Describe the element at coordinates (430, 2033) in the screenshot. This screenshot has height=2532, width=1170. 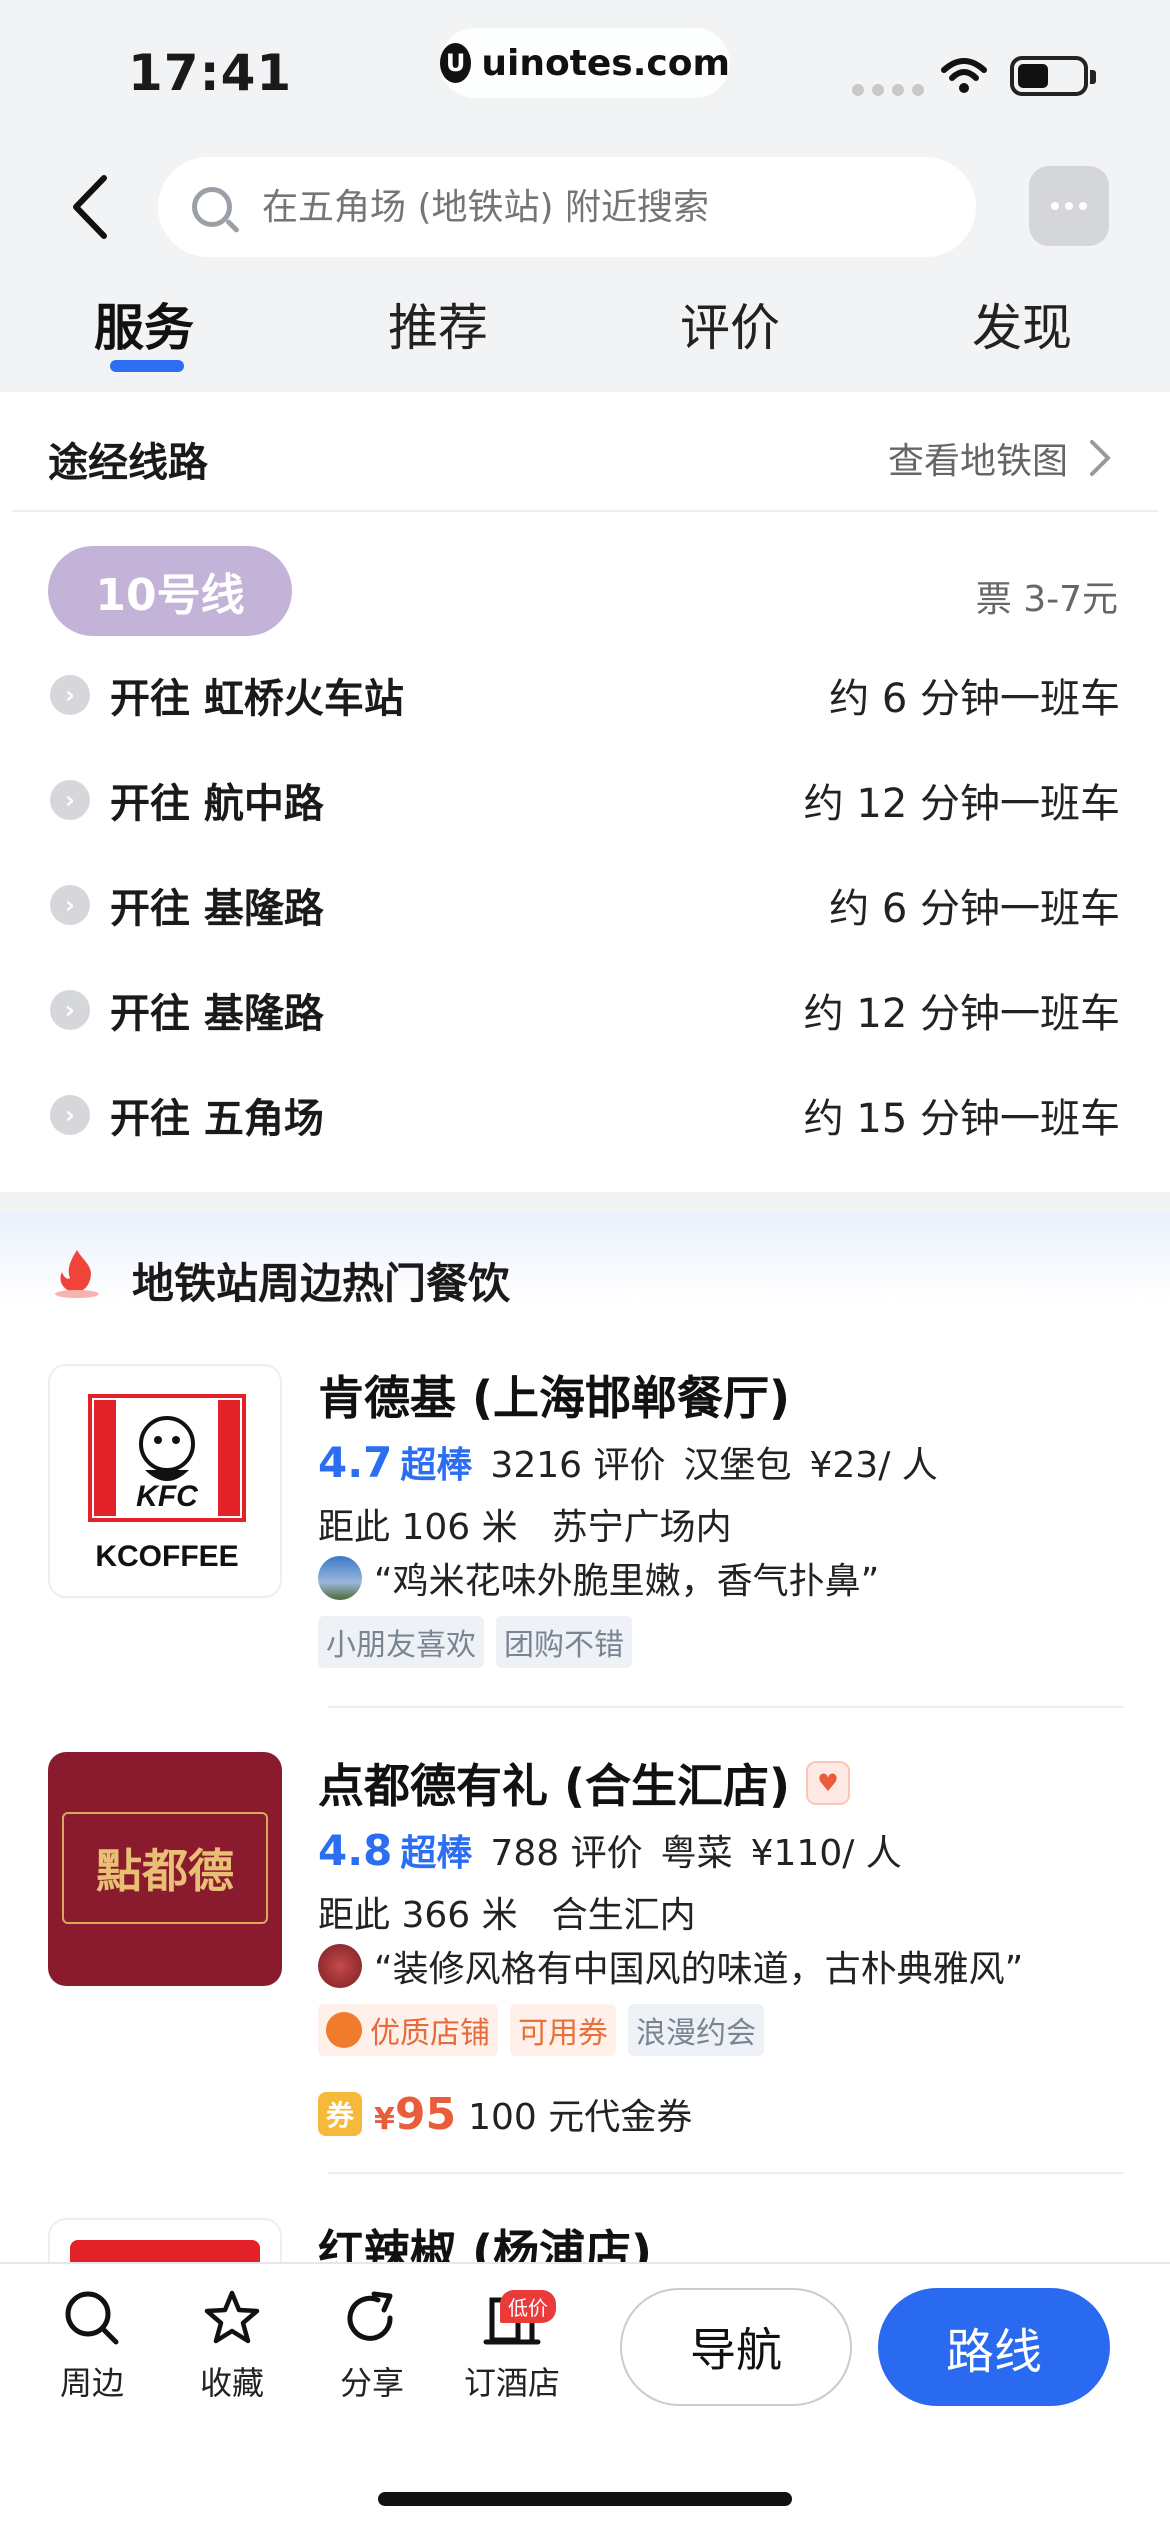
I see `shop-tag-label: 优质店铺` at that location.